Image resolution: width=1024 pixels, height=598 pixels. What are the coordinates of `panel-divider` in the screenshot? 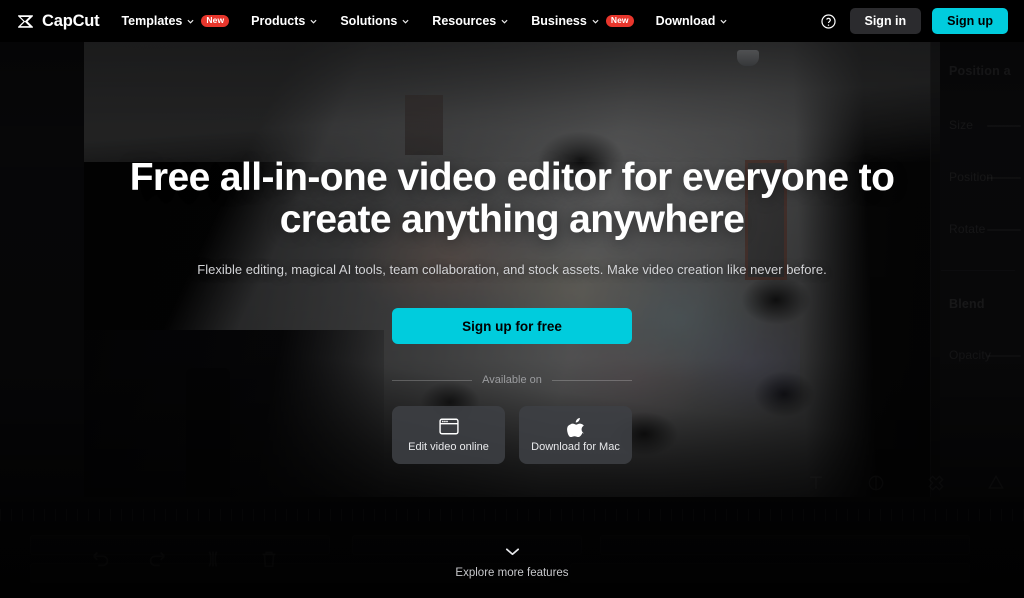 It's located at (978, 270).